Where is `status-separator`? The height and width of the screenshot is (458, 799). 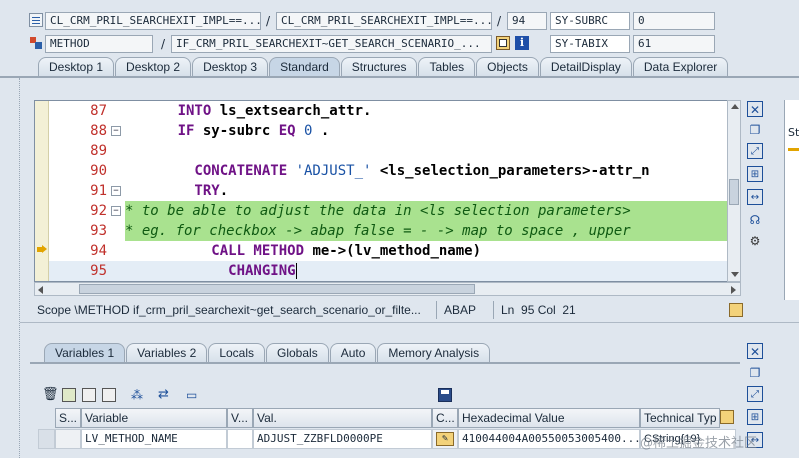 status-separator is located at coordinates (436, 310).